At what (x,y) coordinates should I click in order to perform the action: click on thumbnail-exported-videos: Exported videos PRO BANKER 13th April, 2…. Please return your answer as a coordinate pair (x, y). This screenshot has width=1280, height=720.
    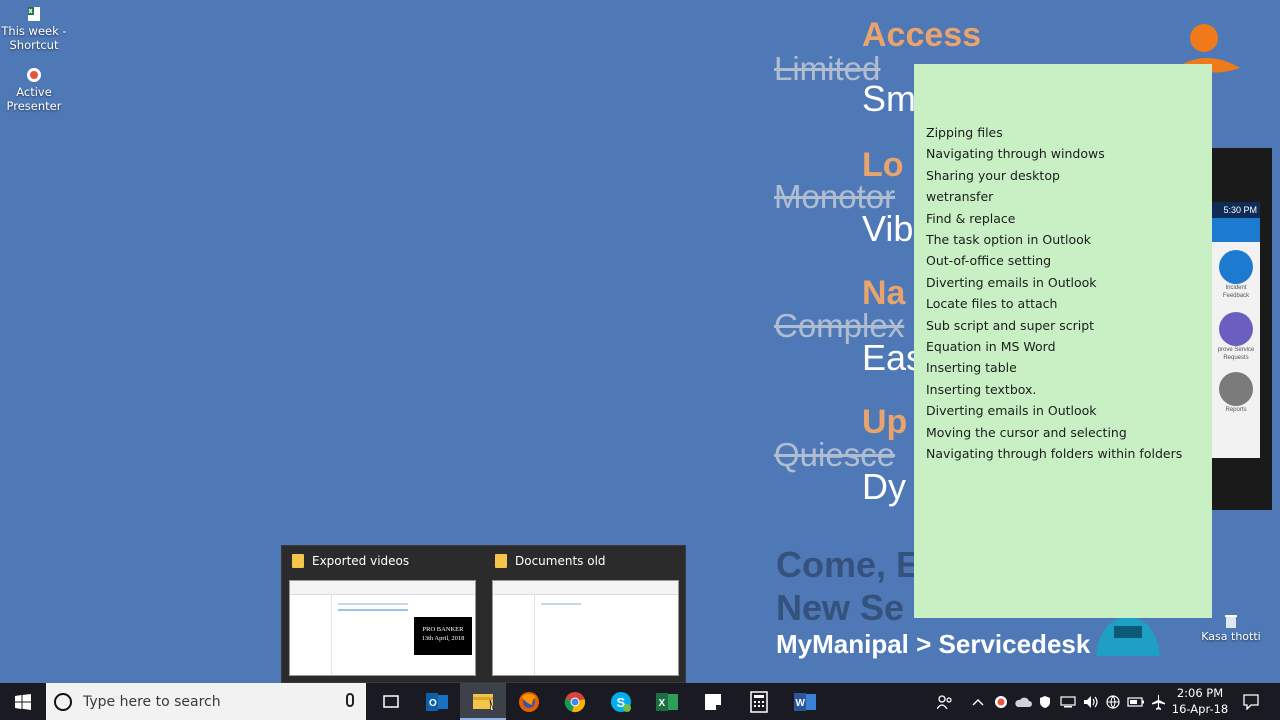
    Looking at the image, I should click on (382, 614).